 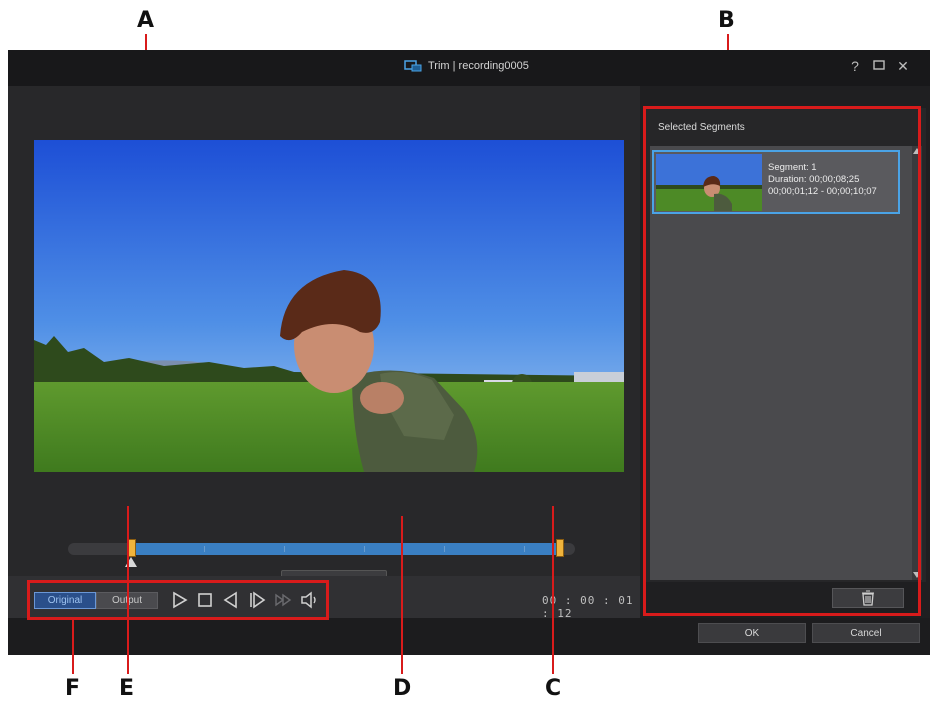 I want to click on cancel-button: Cancel, so click(x=866, y=633).